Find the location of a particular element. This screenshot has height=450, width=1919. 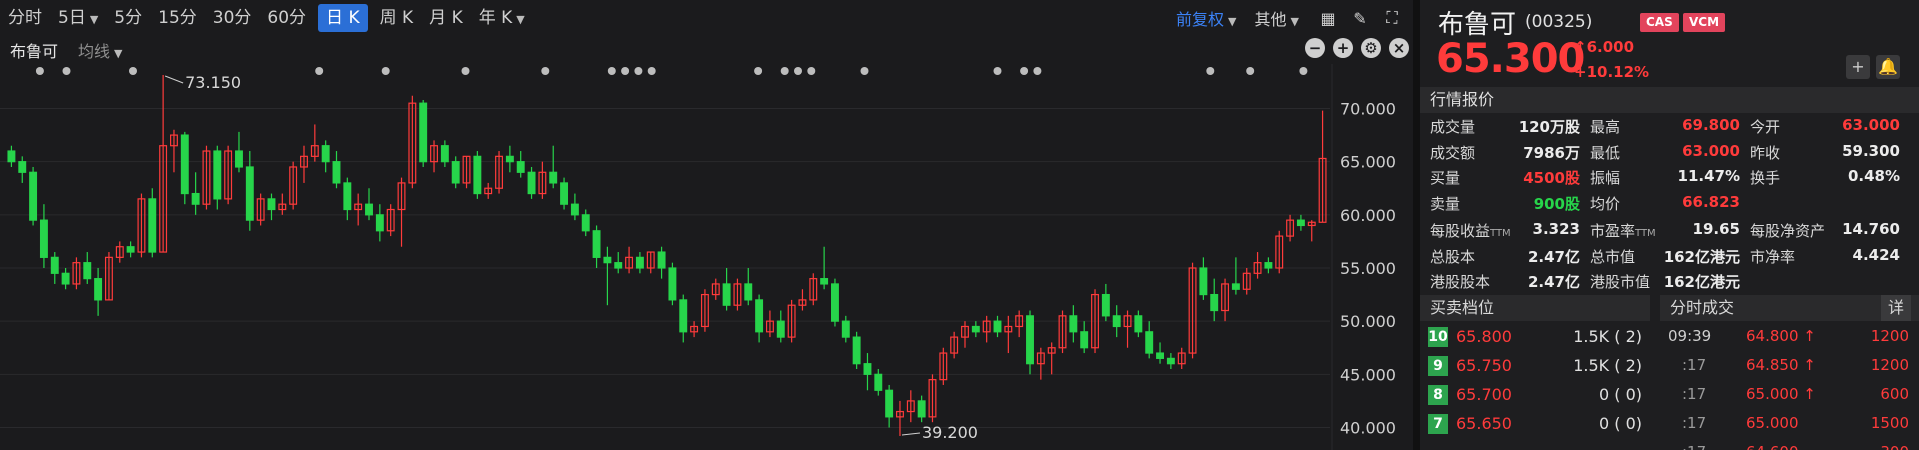

y-tick-label: 65.000 is located at coordinates (1368, 162).